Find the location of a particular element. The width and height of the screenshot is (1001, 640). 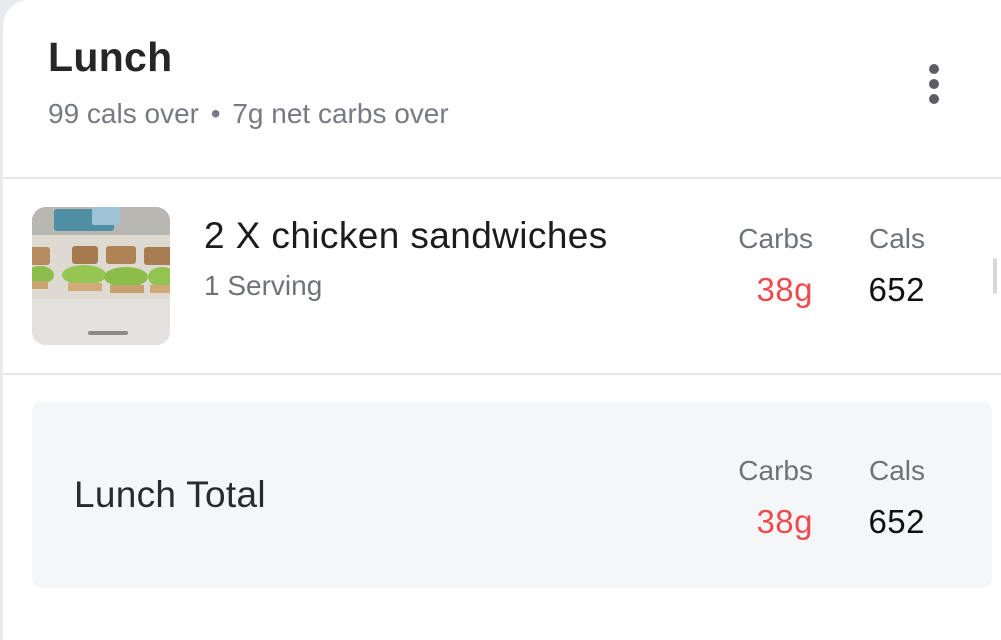

meal-title: Lunch is located at coordinates (110, 57).